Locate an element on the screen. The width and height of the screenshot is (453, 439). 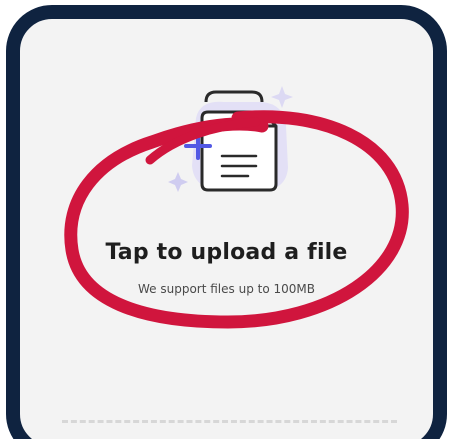
dashed-border is located at coordinates (229, 423).